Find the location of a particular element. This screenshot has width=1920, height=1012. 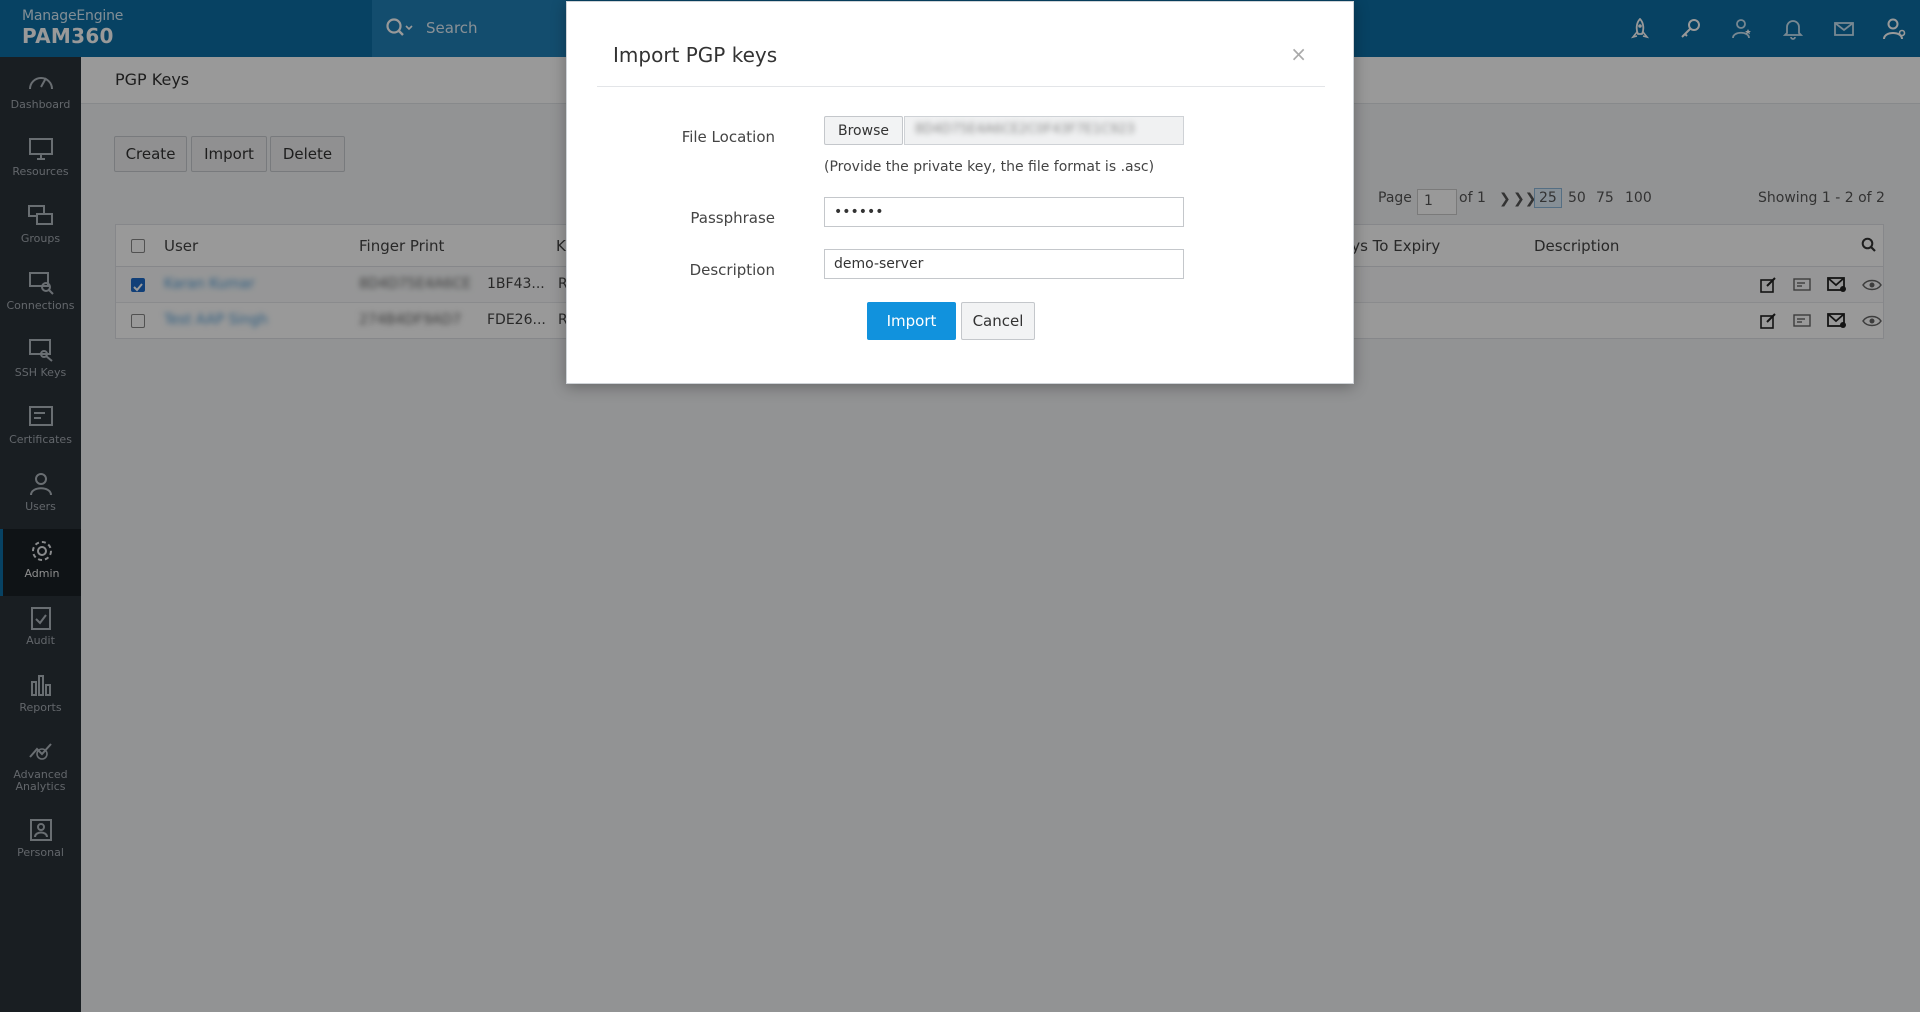

close-icon: × is located at coordinates (1298, 54).